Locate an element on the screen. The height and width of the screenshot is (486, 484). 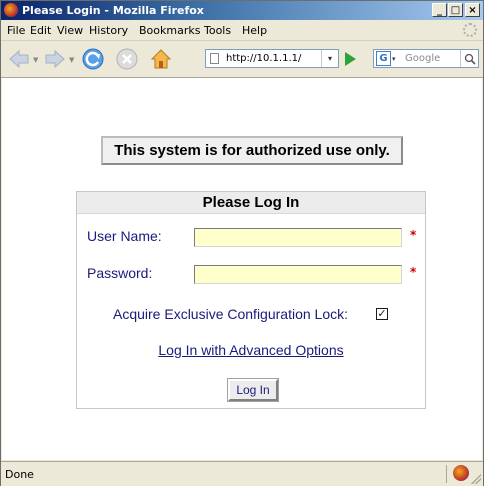
menu-bookmarks: Bookmarks is located at coordinates (169, 30).